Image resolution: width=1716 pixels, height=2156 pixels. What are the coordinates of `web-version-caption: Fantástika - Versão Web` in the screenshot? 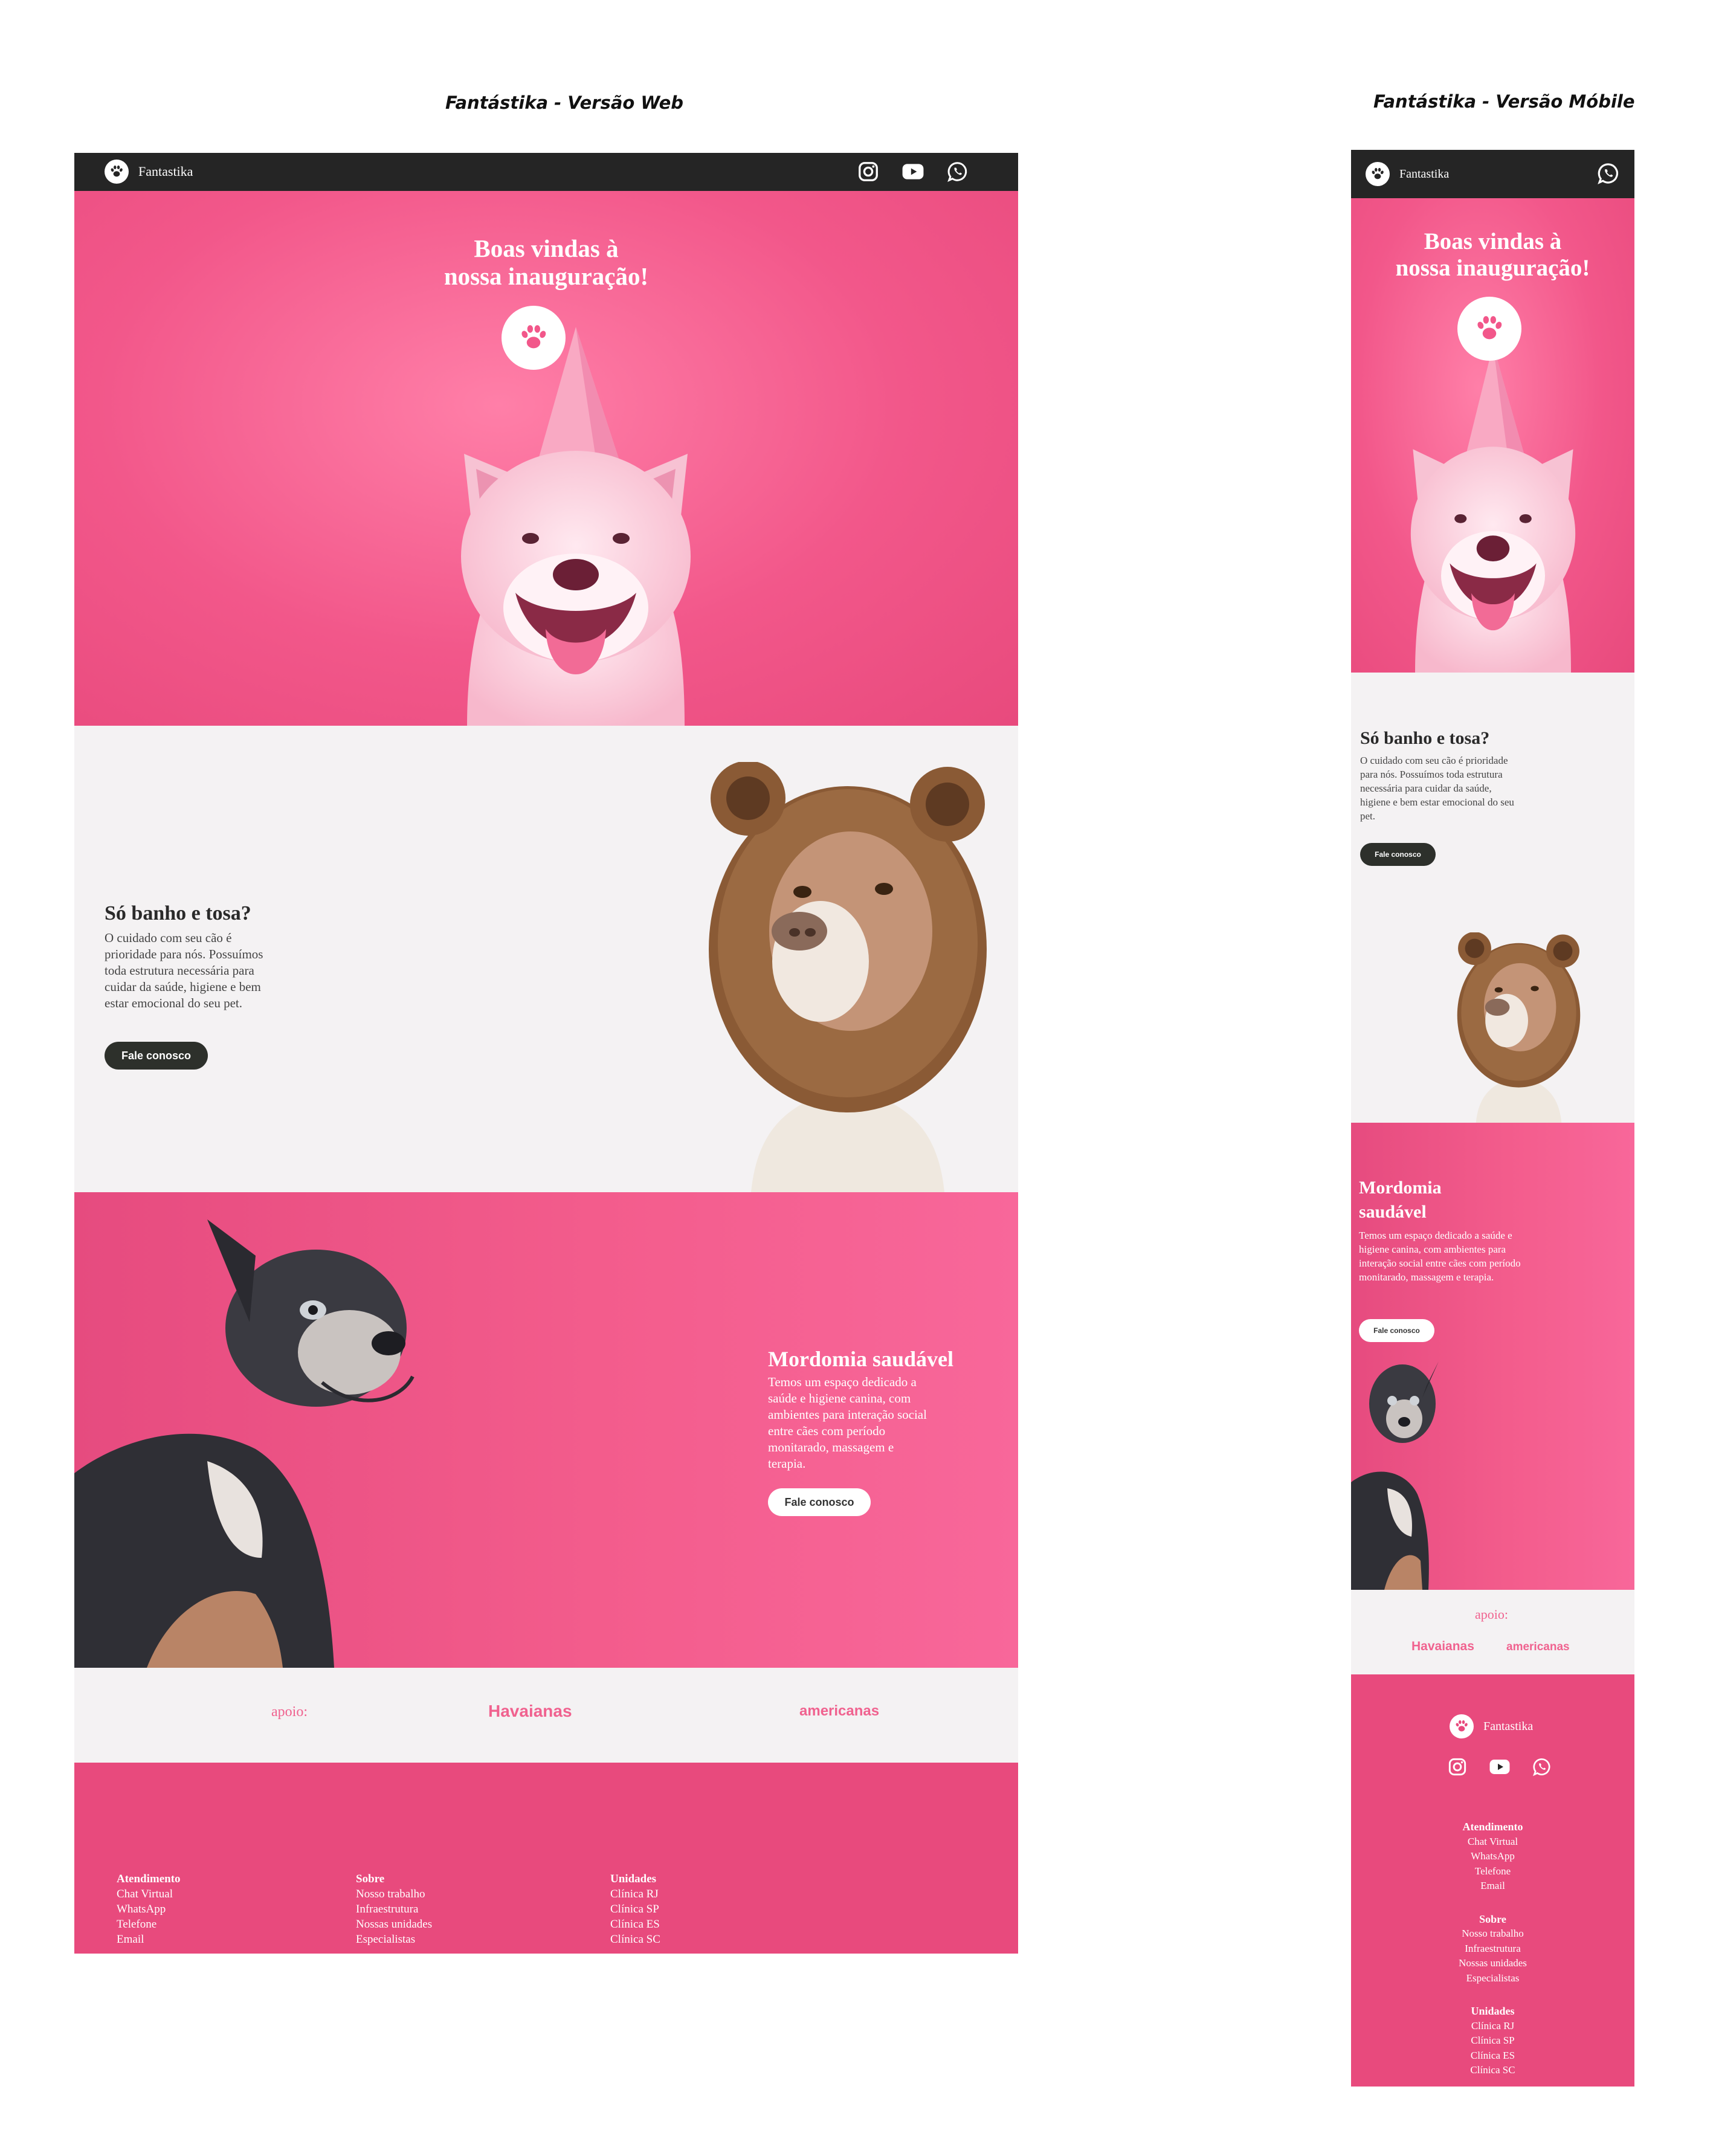 It's located at (564, 103).